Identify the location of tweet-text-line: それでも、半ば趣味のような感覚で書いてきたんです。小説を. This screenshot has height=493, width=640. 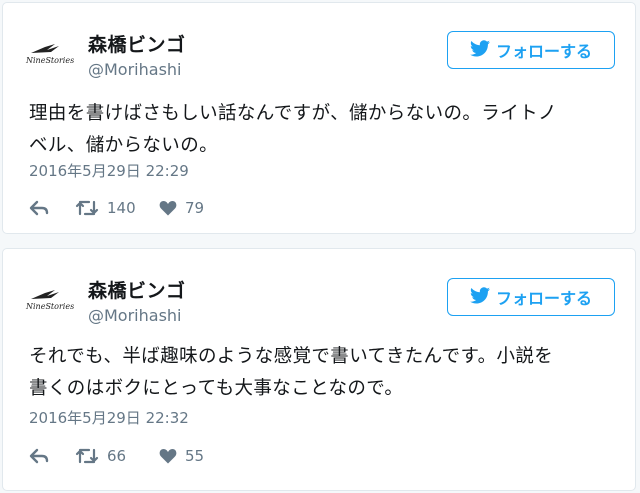
(291, 356).